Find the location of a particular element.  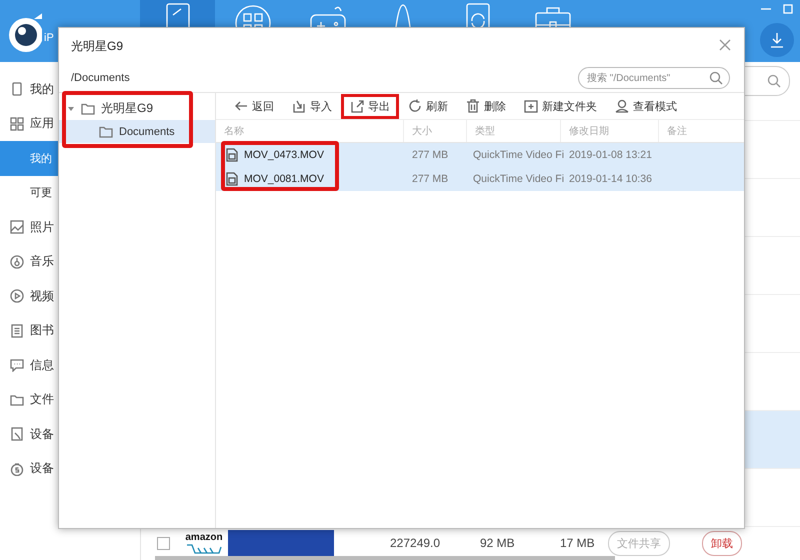

size-text: 92 MB is located at coordinates (498, 543).